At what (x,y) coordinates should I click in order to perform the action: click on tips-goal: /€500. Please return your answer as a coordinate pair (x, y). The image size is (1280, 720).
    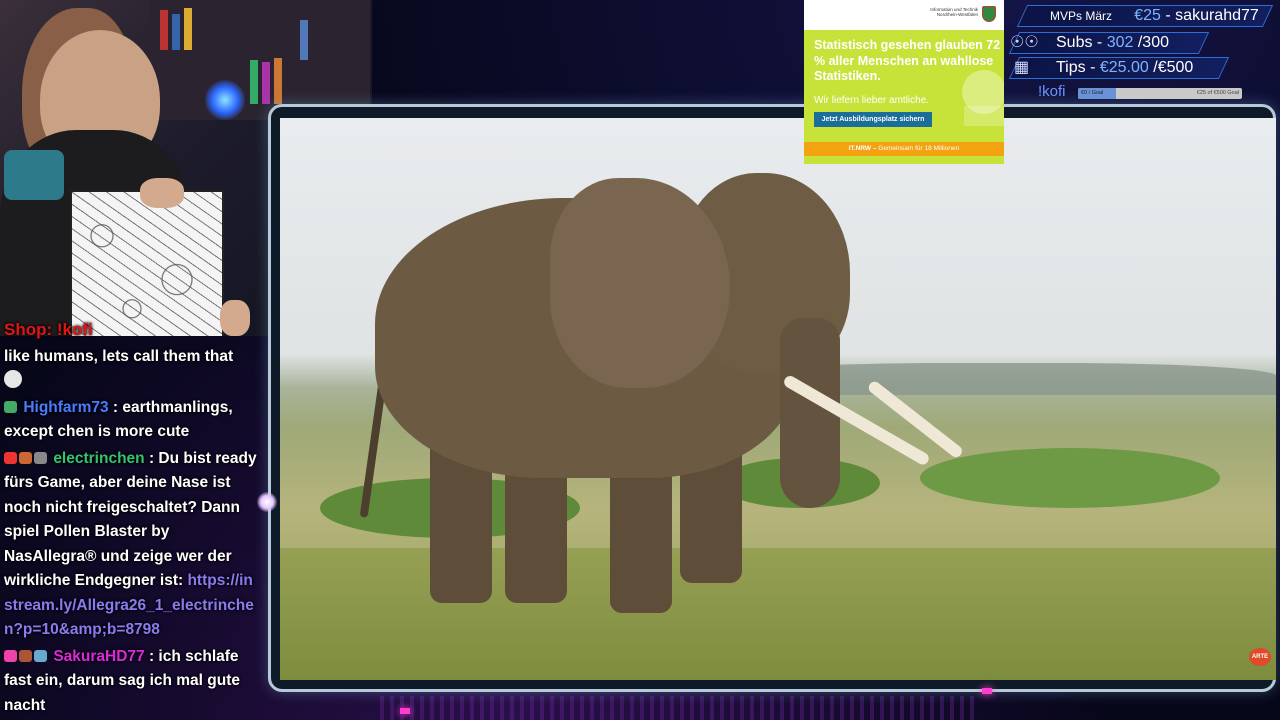
    Looking at the image, I should click on (1173, 67).